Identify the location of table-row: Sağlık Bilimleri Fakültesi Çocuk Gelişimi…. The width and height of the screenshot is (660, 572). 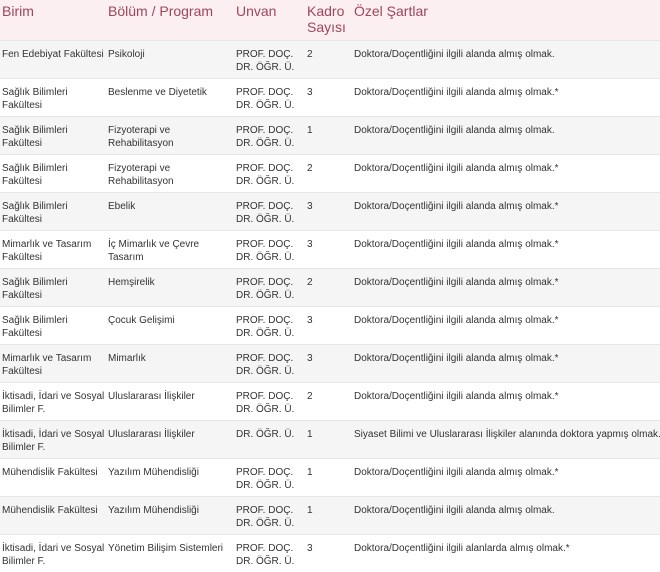
(330, 325).